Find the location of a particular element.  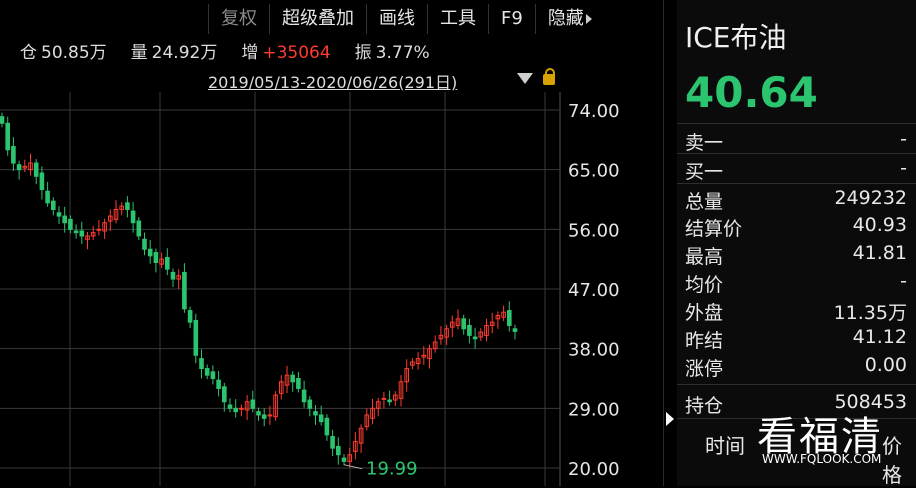

price-column-header: 价格 is located at coordinates (892, 460).